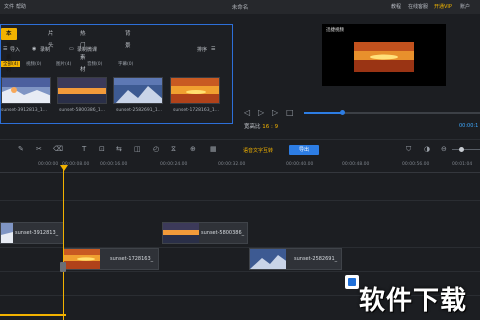  Describe the element at coordinates (94, 64) in the screenshot. I see `filter-audio: 音频(0)` at that location.